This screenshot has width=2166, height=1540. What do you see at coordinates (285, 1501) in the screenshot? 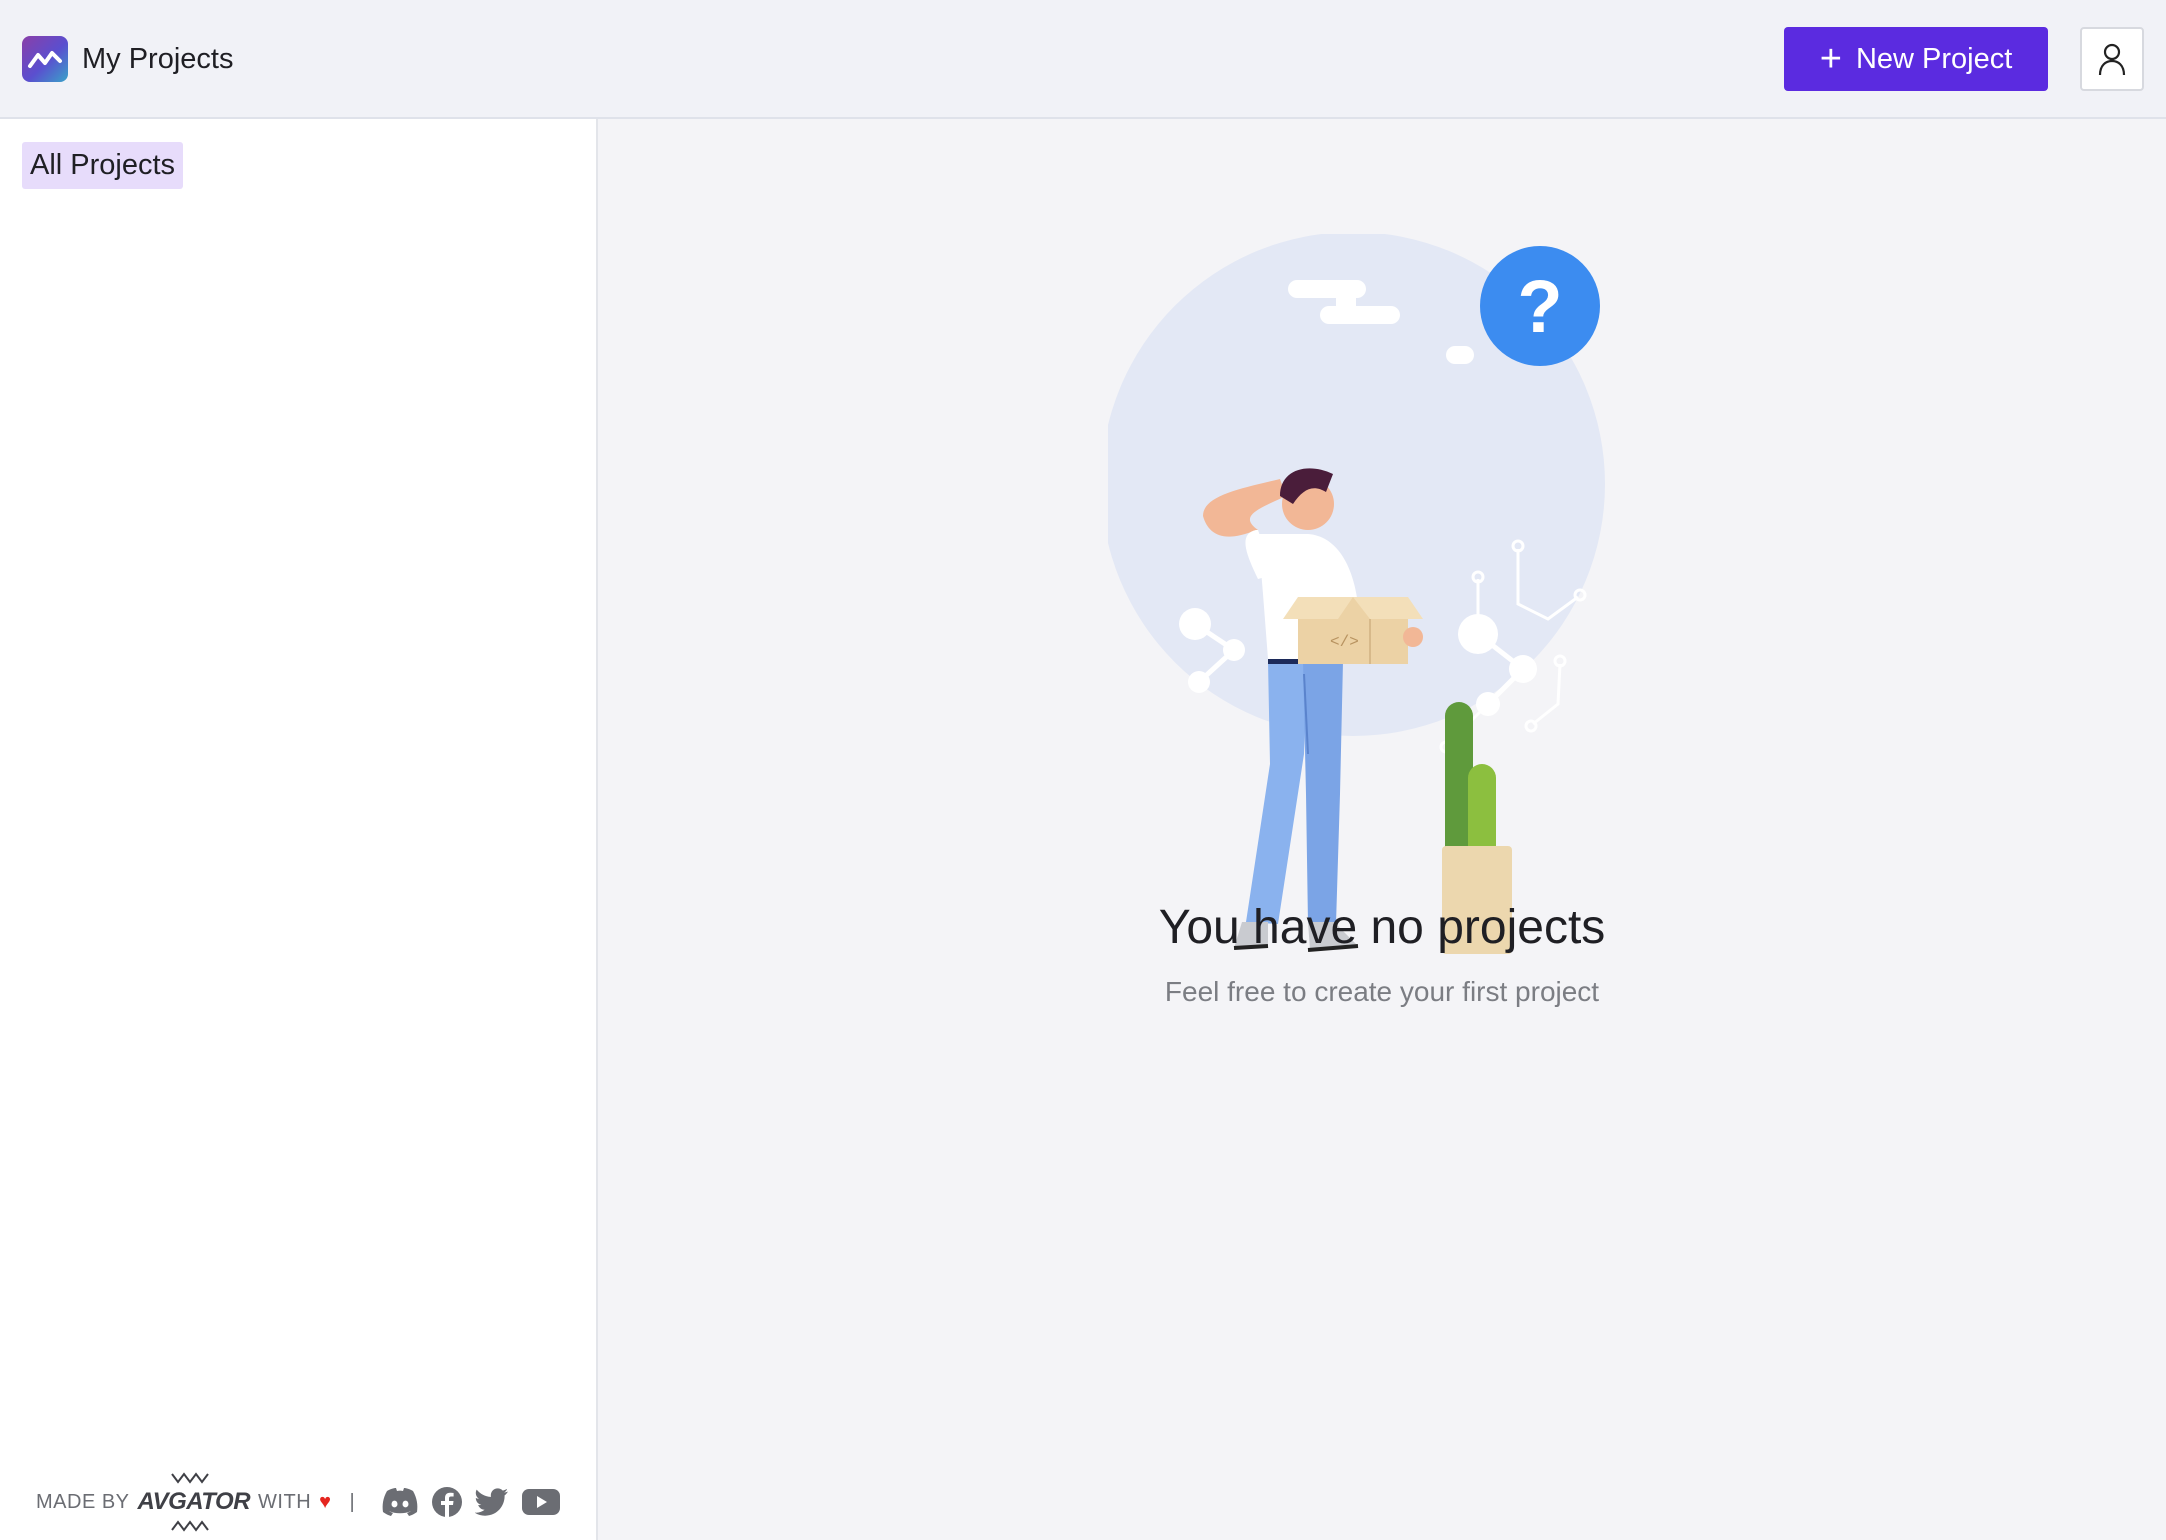
I see `with-text: WITH` at bounding box center [285, 1501].